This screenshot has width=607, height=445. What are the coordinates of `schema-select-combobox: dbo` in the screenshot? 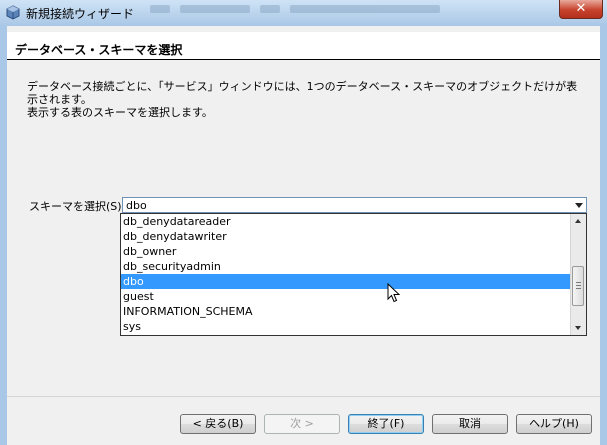 It's located at (354, 205).